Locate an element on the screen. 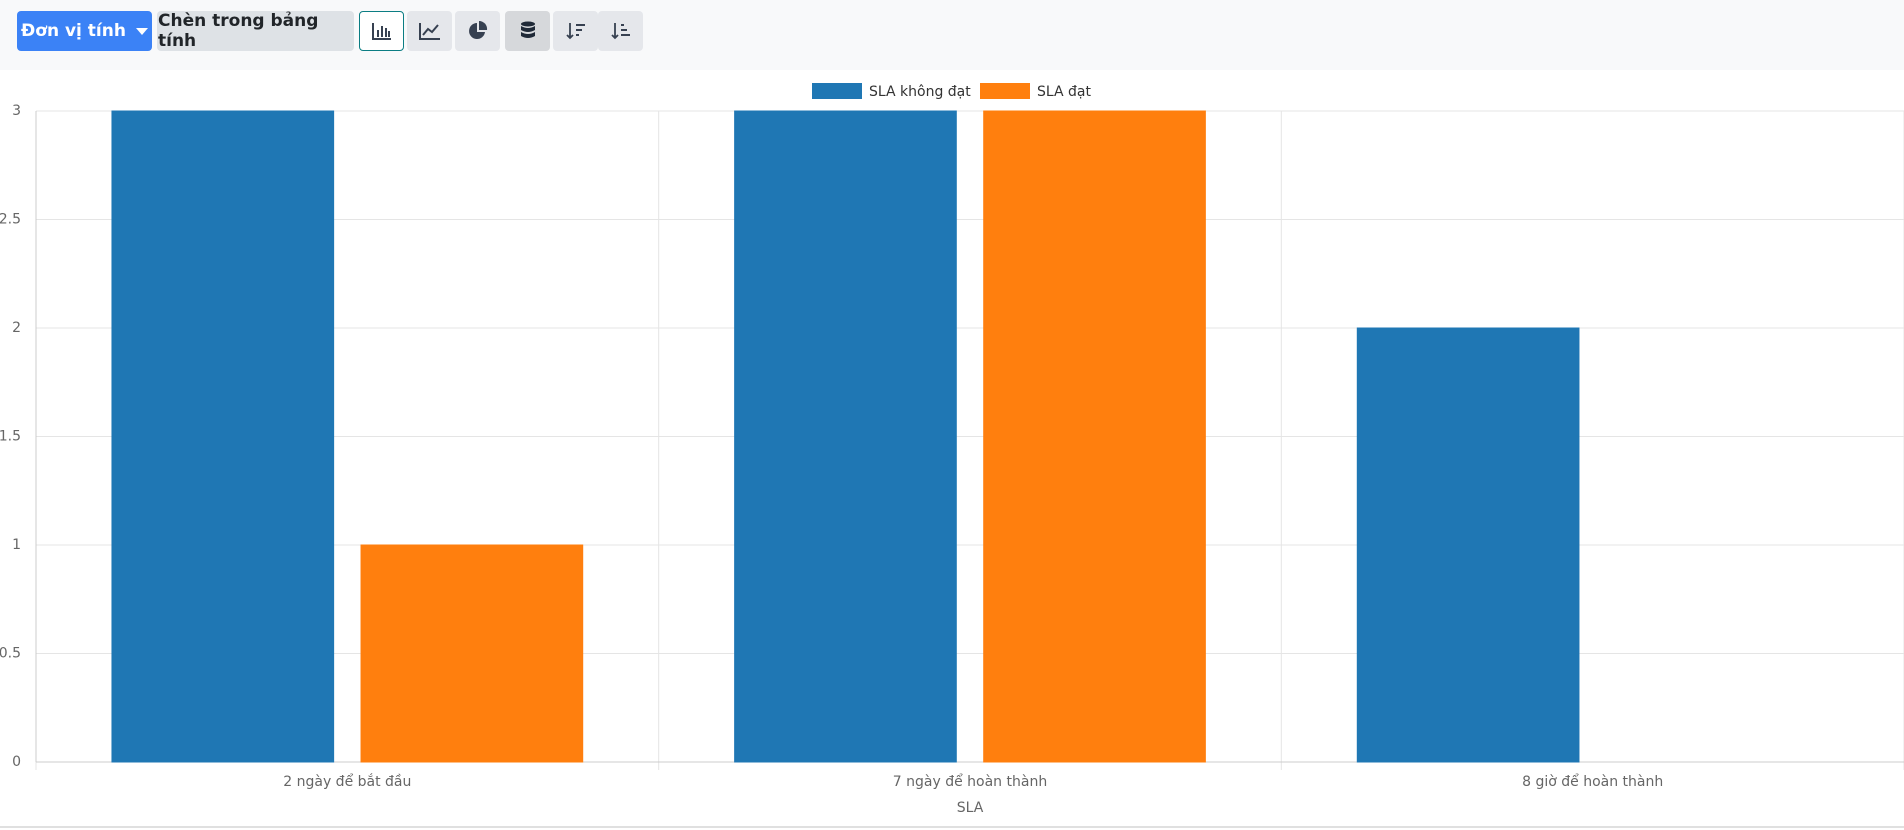 The image size is (1904, 830). y-tick-label: 0 is located at coordinates (16, 762).